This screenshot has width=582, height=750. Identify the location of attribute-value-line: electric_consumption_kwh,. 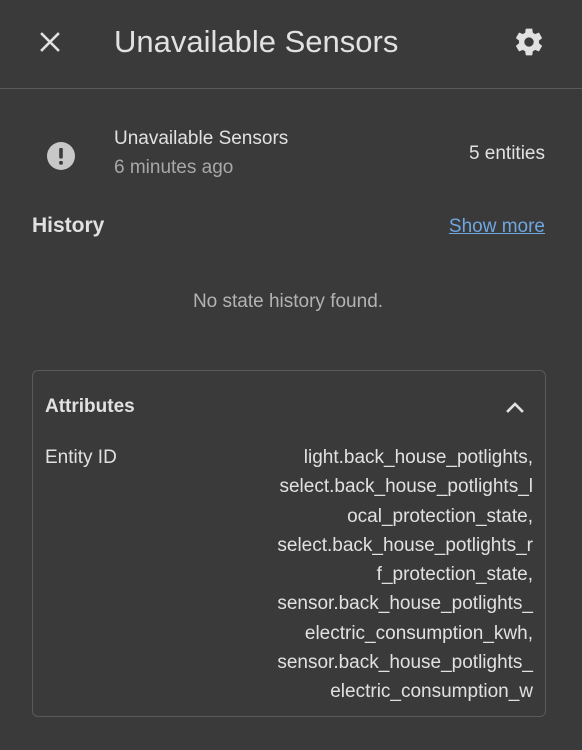
(418, 633).